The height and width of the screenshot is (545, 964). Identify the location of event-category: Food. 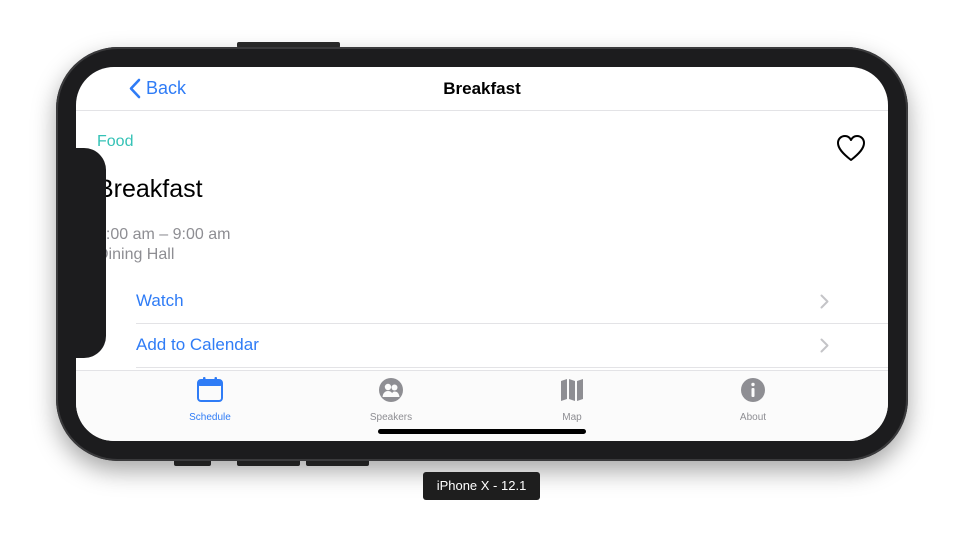
(115, 142).